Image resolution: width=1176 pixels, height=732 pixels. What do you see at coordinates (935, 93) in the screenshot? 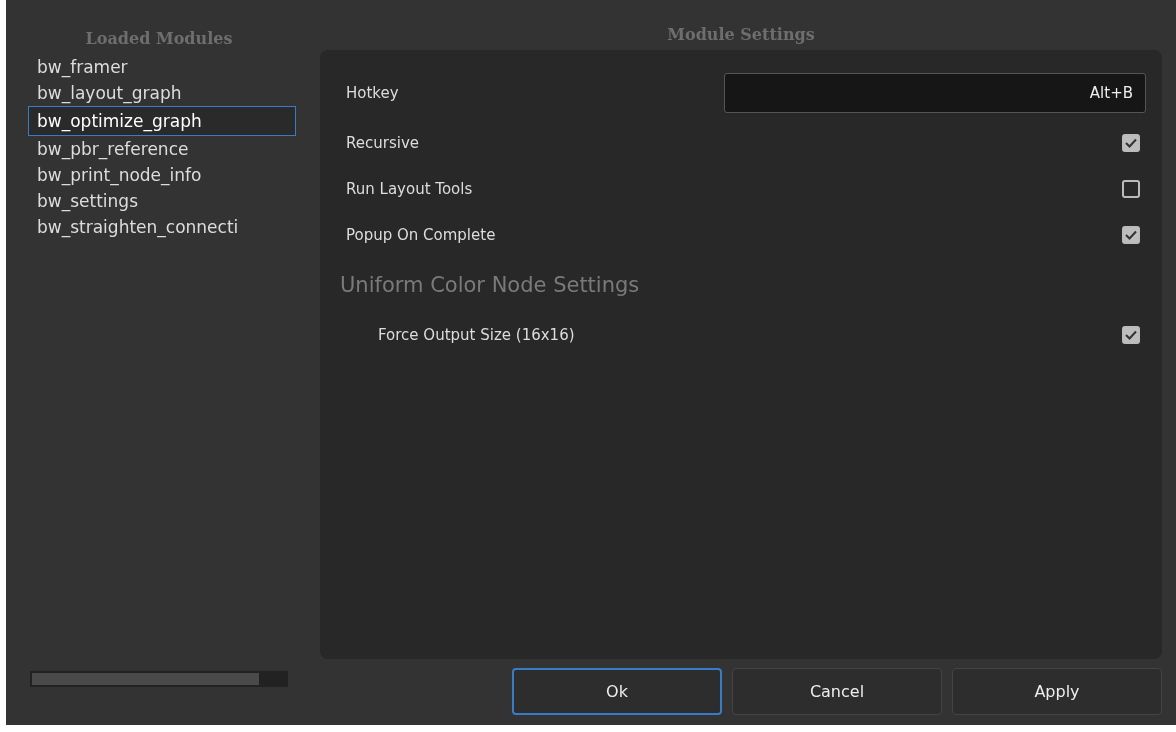
I see `hotkey-field: Alt+B` at bounding box center [935, 93].